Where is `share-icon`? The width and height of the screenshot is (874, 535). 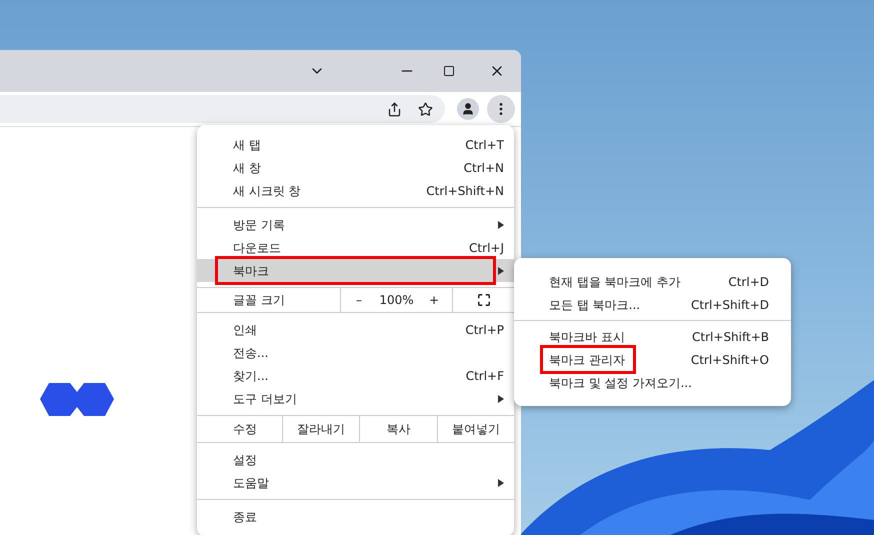 share-icon is located at coordinates (394, 109).